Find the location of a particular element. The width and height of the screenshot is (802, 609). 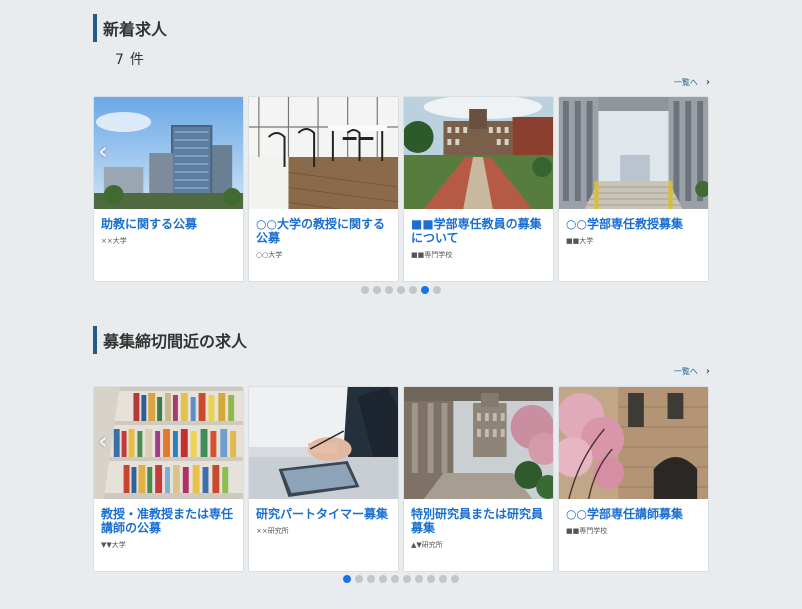

job-card-title: ■■学部専任教員の募集について is located at coordinates (478, 227).